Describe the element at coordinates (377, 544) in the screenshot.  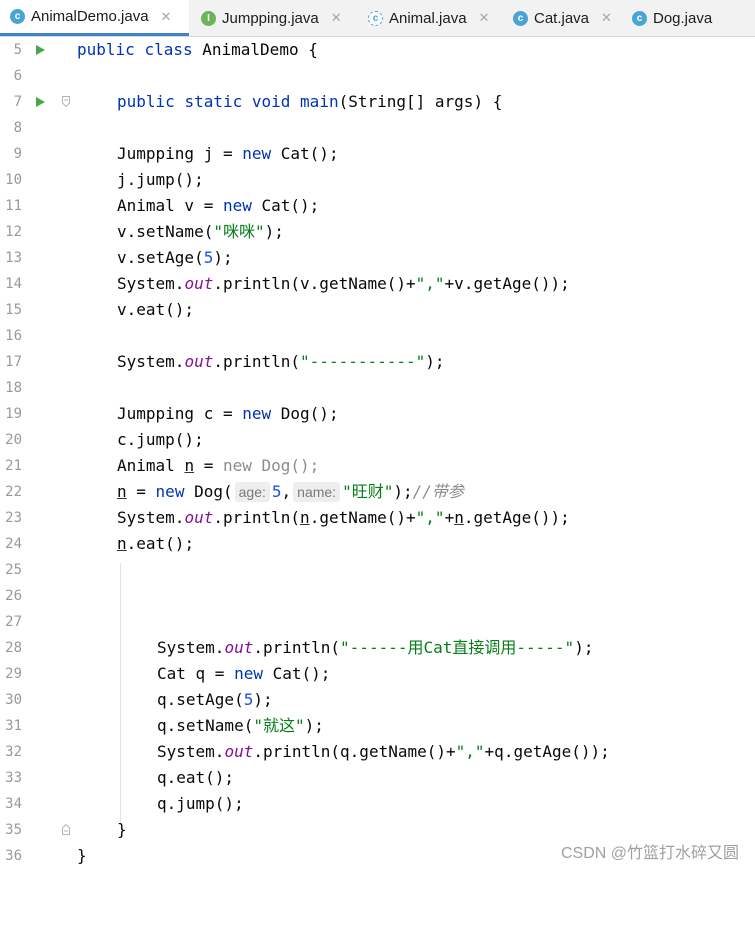
I see `code-line: 24 n.eat();` at that location.